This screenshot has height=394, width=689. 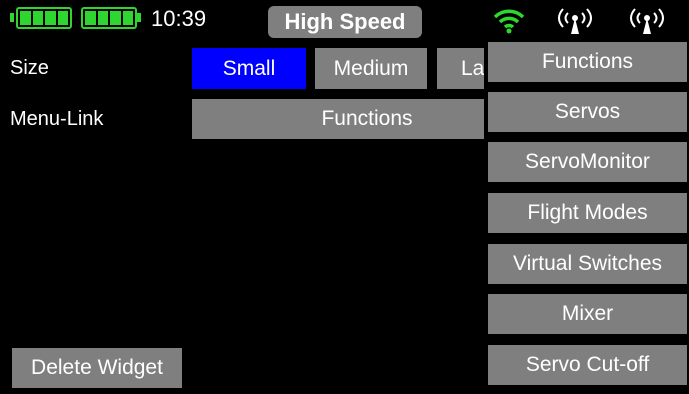 What do you see at coordinates (97, 368) in the screenshot?
I see `delete-widget-button: Delete Widget` at bounding box center [97, 368].